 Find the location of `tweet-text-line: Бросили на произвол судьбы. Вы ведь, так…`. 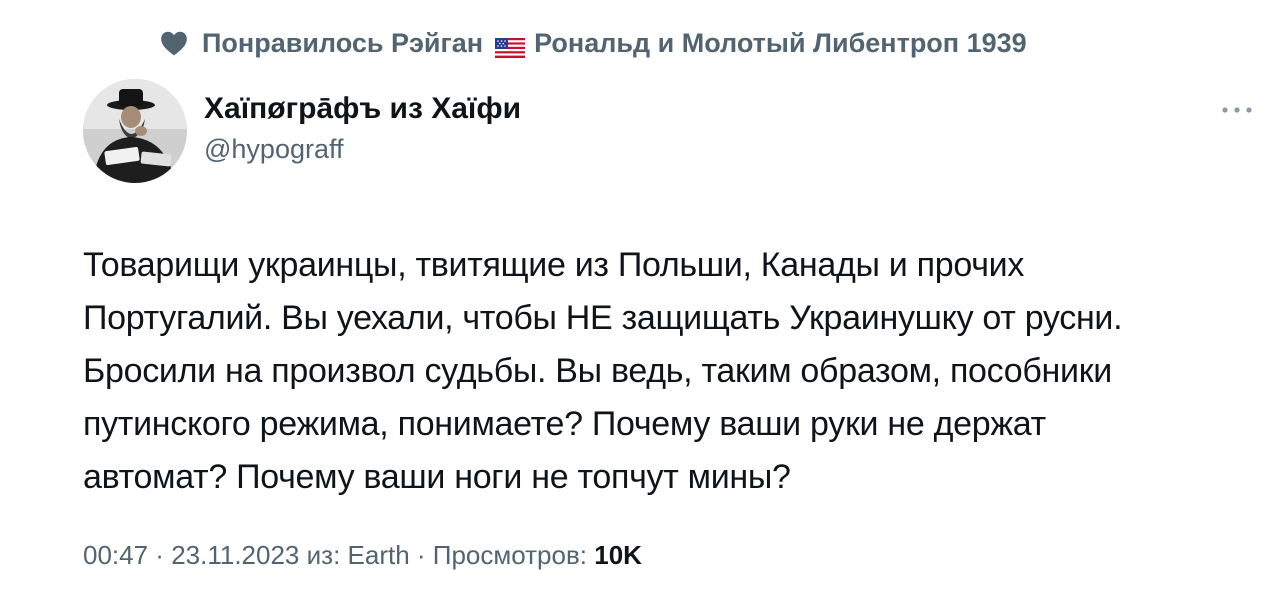

tweet-text-line: Бросили на произвол судьбы. Вы ведь, так… is located at coordinates (597, 371).